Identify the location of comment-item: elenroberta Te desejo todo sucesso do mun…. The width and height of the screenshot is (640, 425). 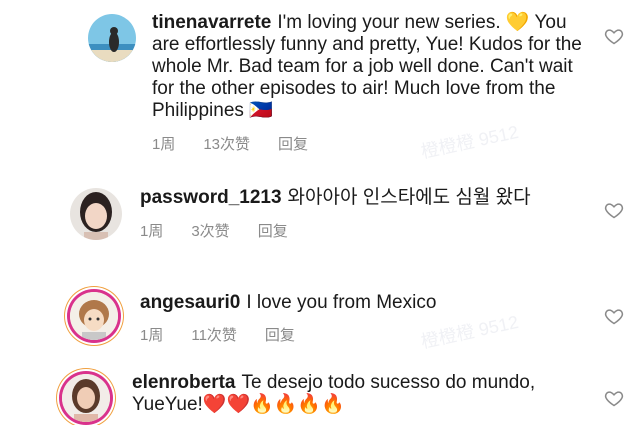
(320, 396).